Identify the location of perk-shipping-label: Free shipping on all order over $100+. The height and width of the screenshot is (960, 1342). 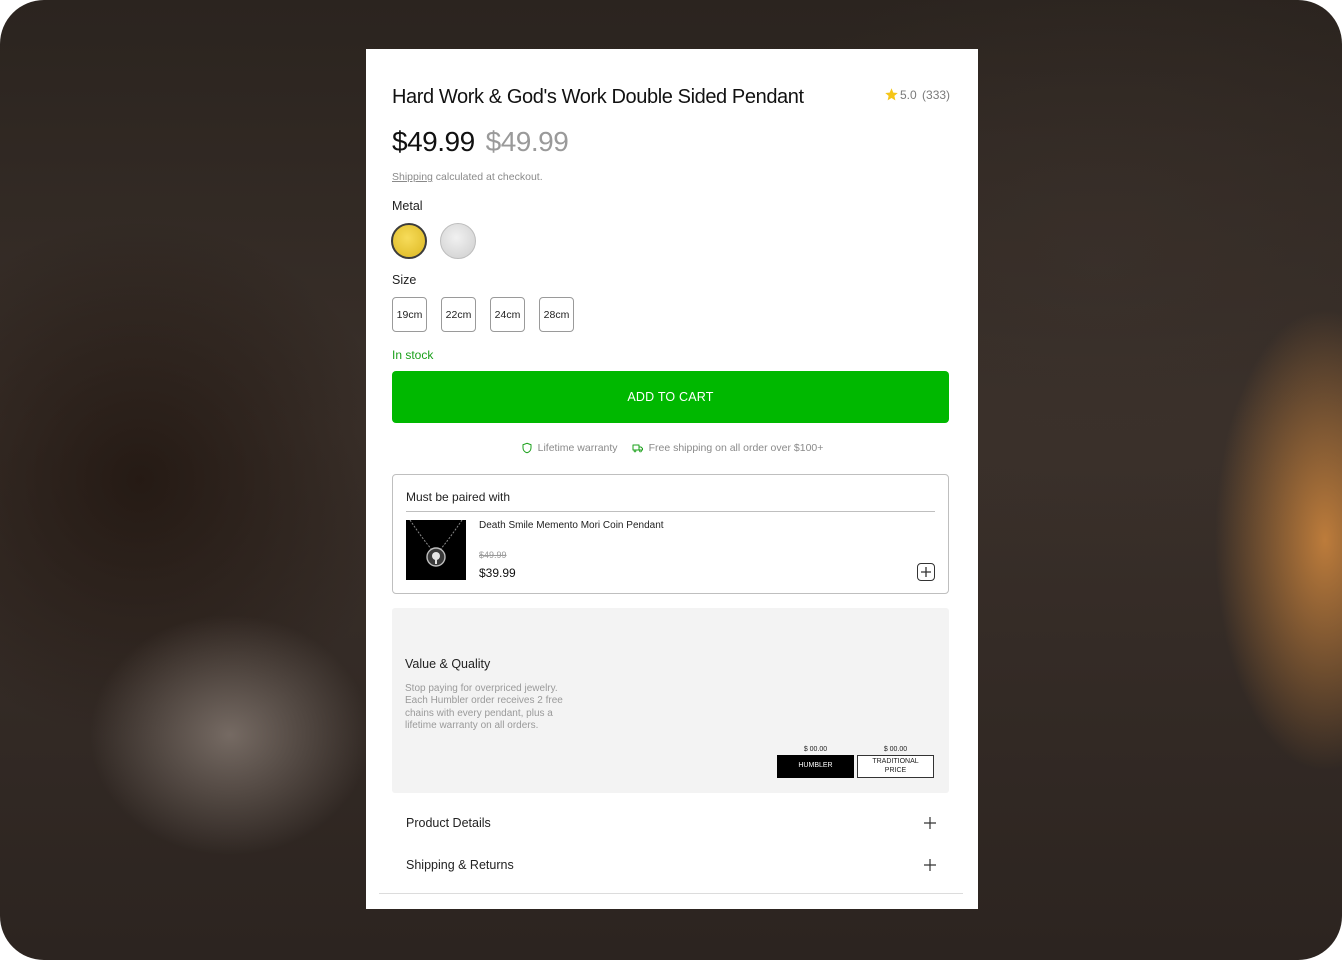
(736, 448).